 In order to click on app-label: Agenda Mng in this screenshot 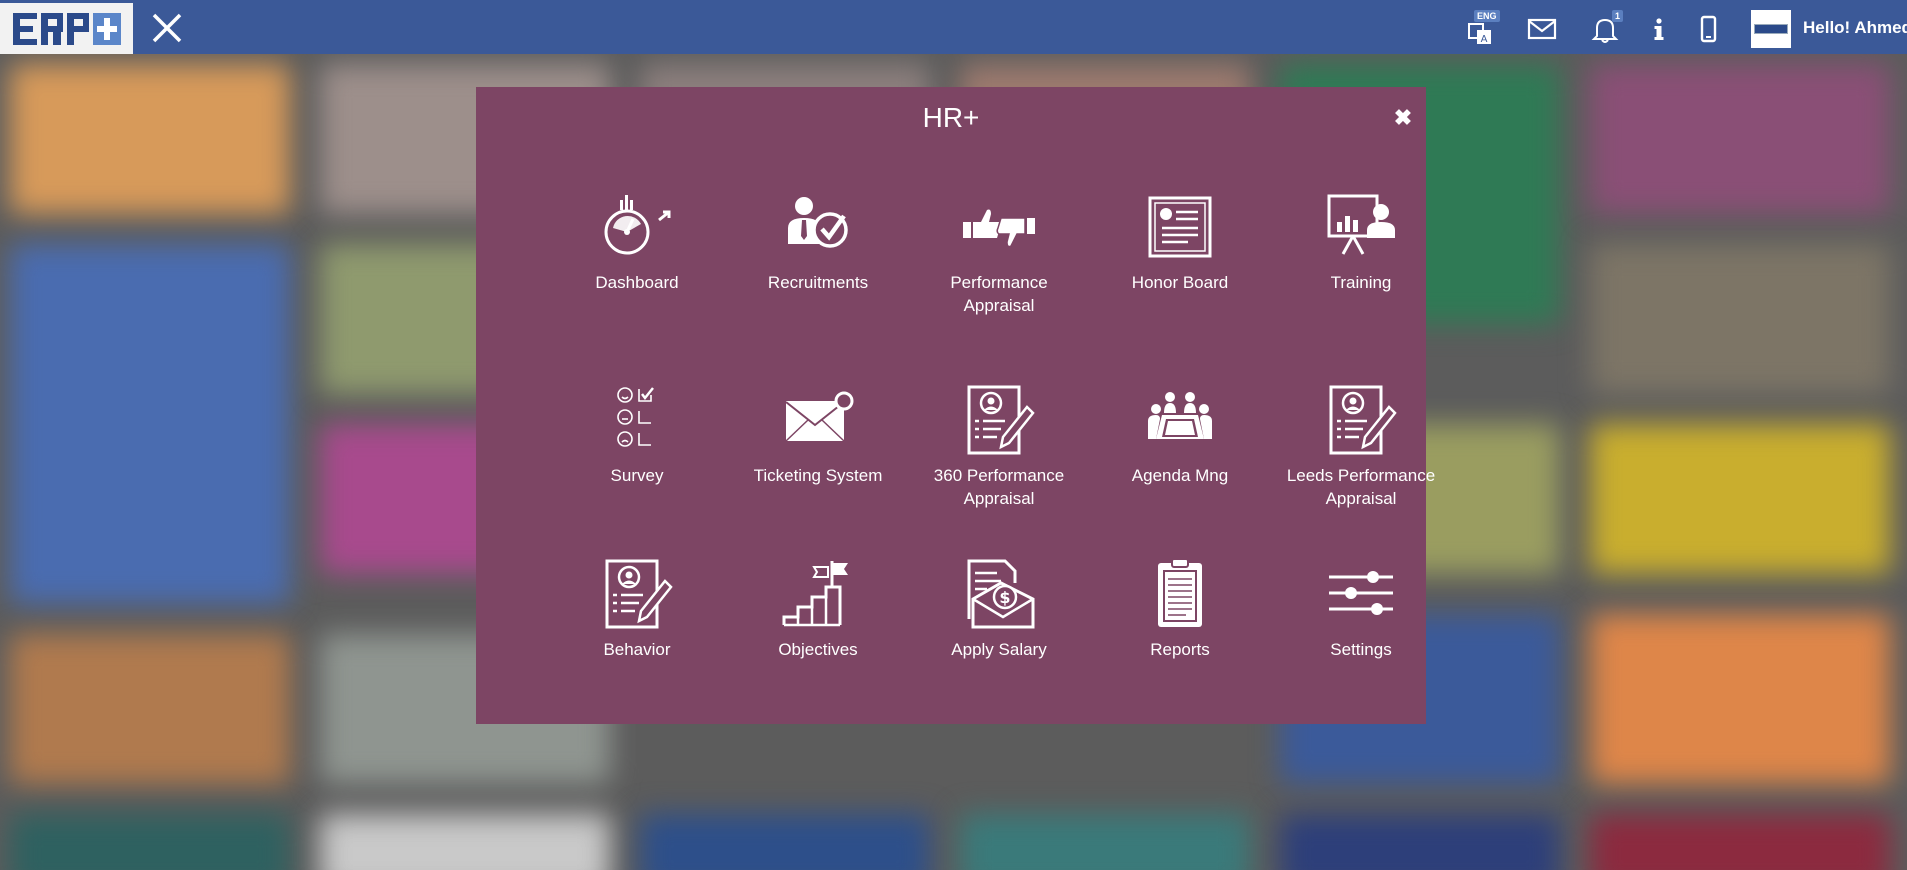, I will do `click(1180, 475)`.